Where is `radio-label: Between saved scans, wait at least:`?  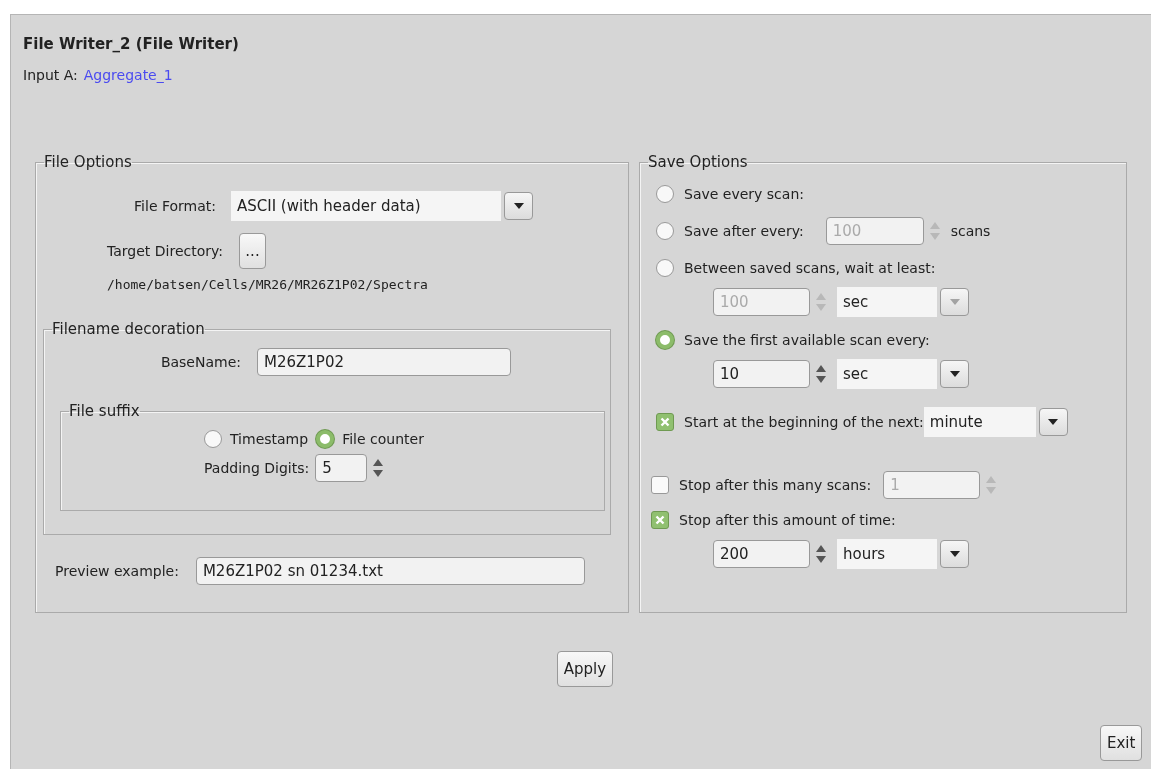
radio-label: Between saved scans, wait at least: is located at coordinates (810, 268).